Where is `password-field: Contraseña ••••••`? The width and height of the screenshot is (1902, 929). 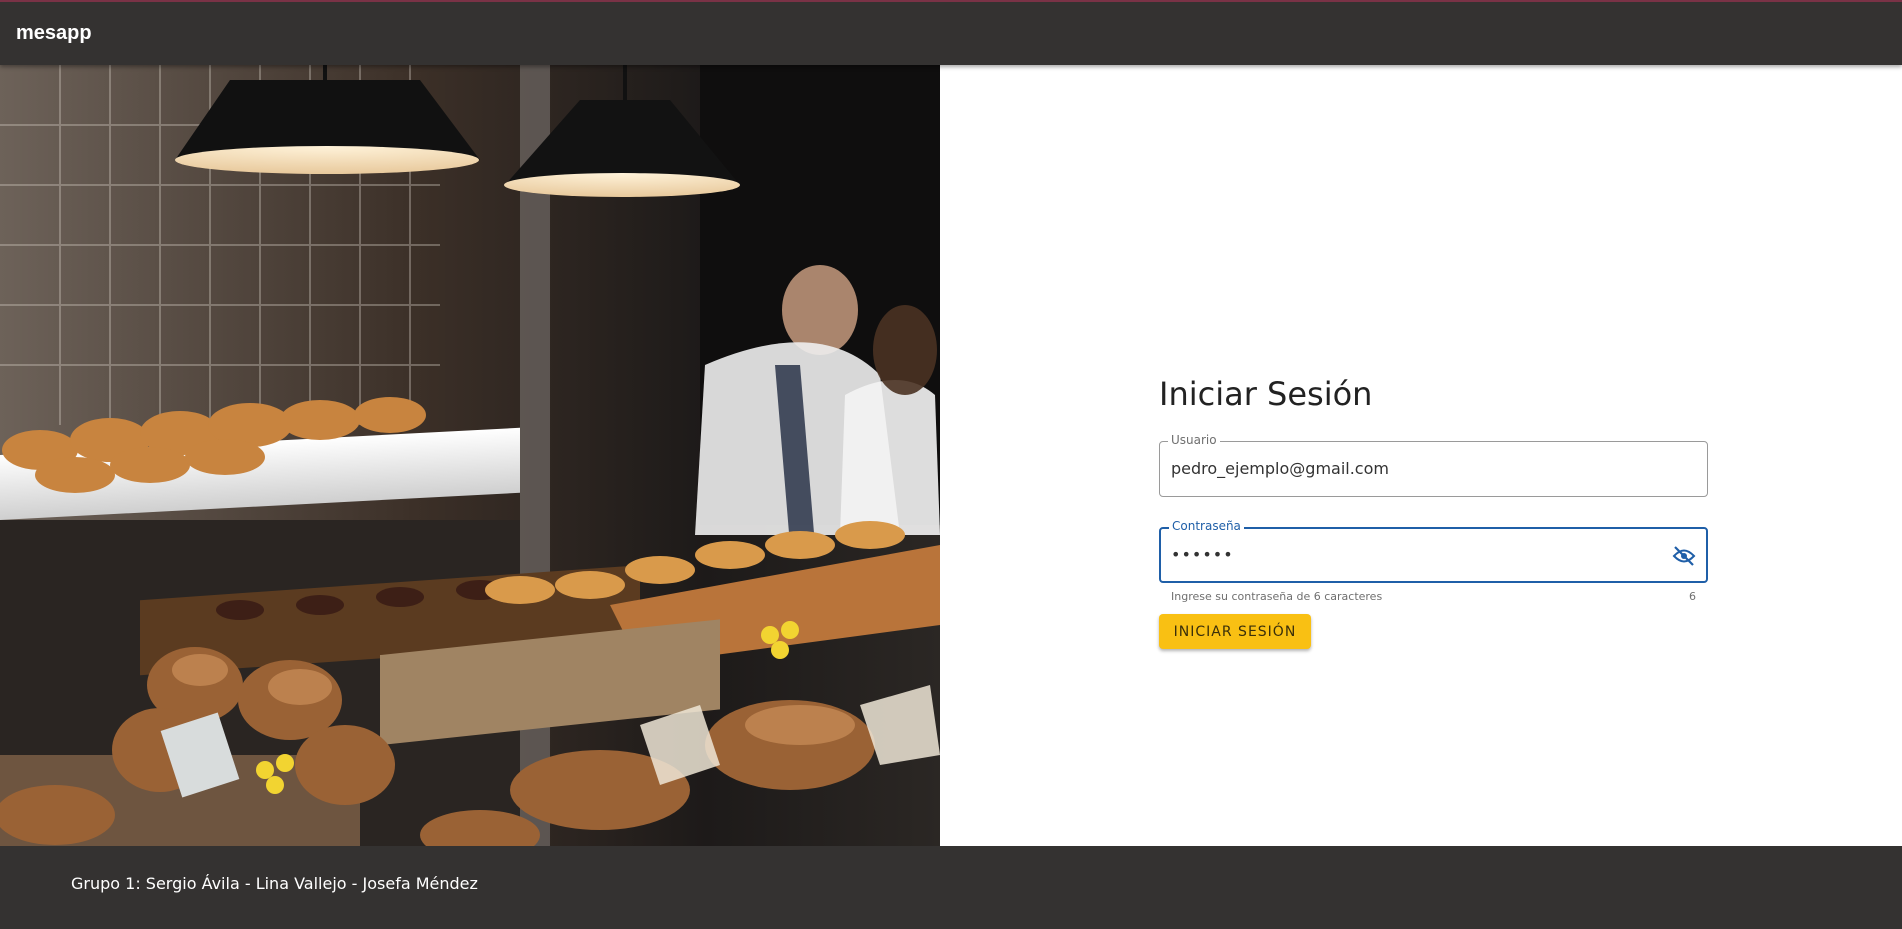
password-field: Contraseña •••••• is located at coordinates (1433, 551).